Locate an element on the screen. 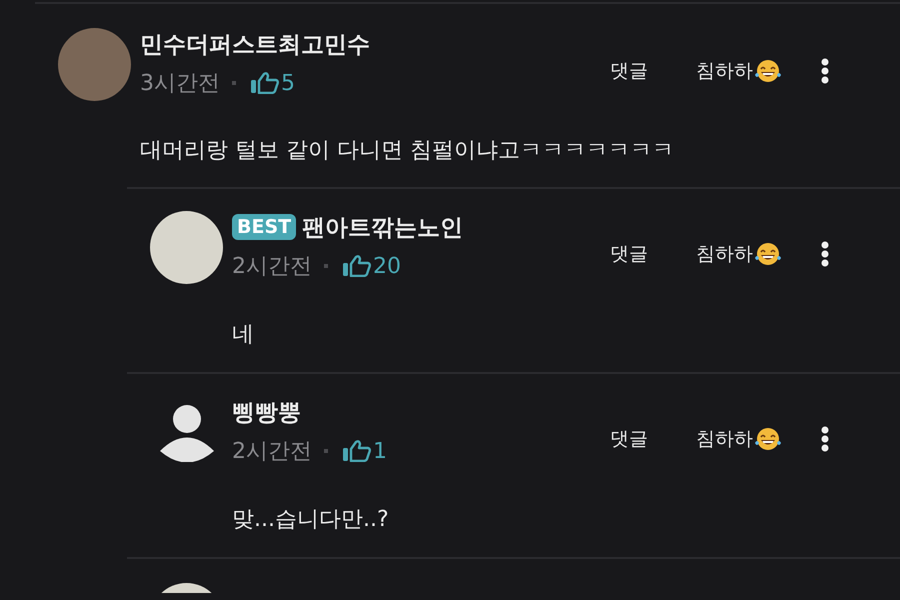 Image resolution: width=900 pixels, height=600 pixels. like-button: 20 is located at coordinates (371, 266).